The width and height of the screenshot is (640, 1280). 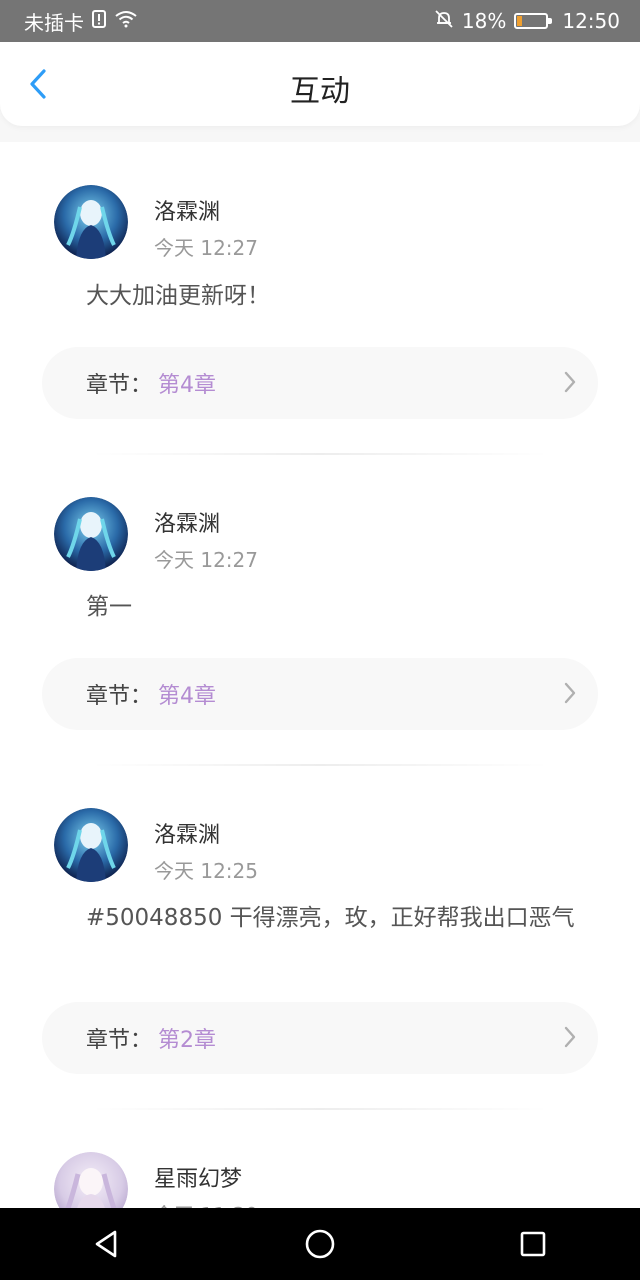 What do you see at coordinates (320, 91) in the screenshot?
I see `page-title: 互动` at bounding box center [320, 91].